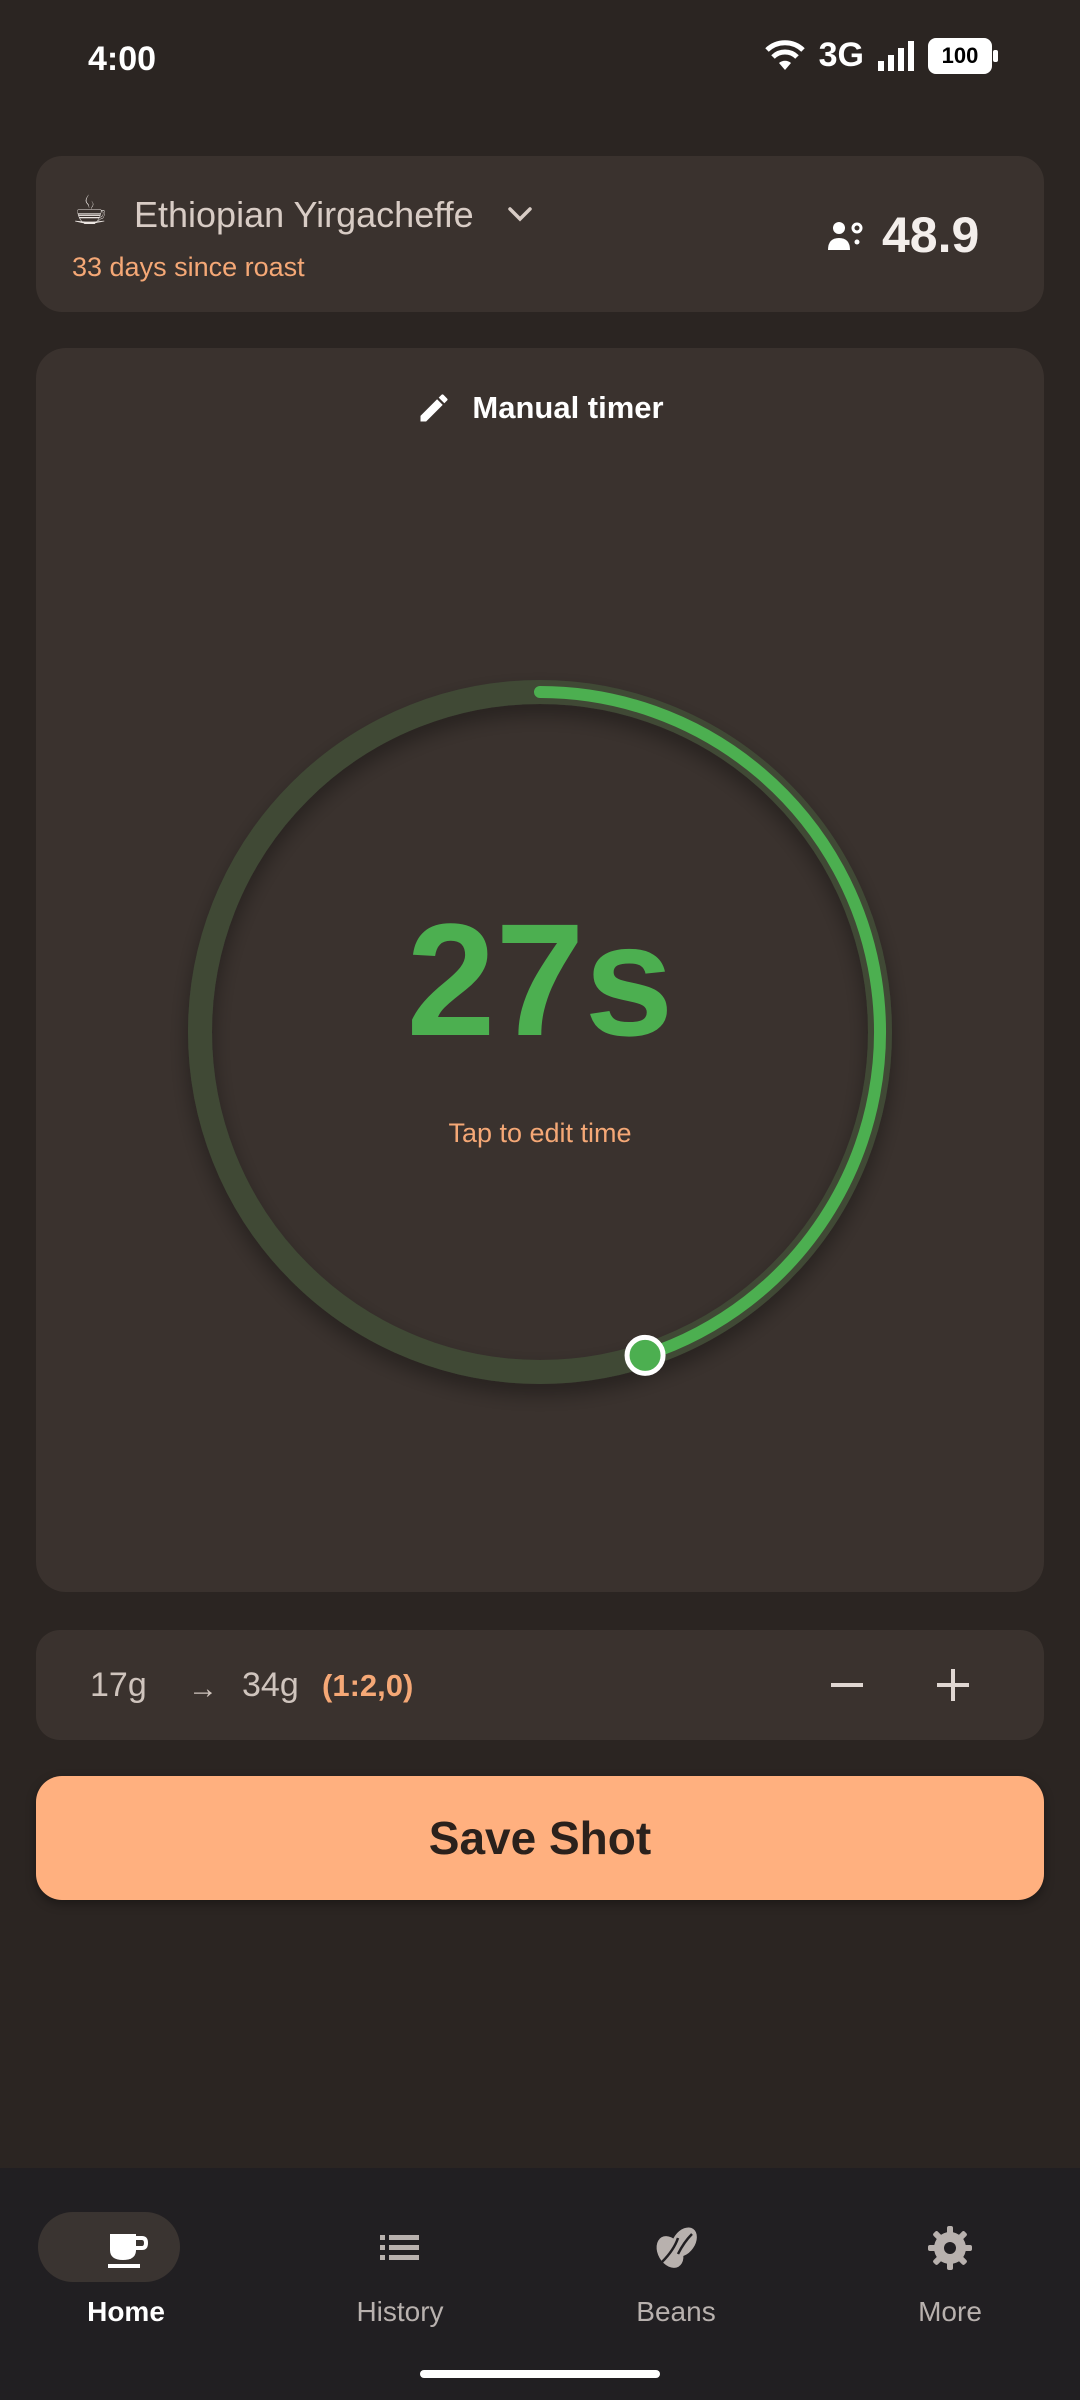  What do you see at coordinates (270, 1685) in the screenshot?
I see `dose-out: 34g` at bounding box center [270, 1685].